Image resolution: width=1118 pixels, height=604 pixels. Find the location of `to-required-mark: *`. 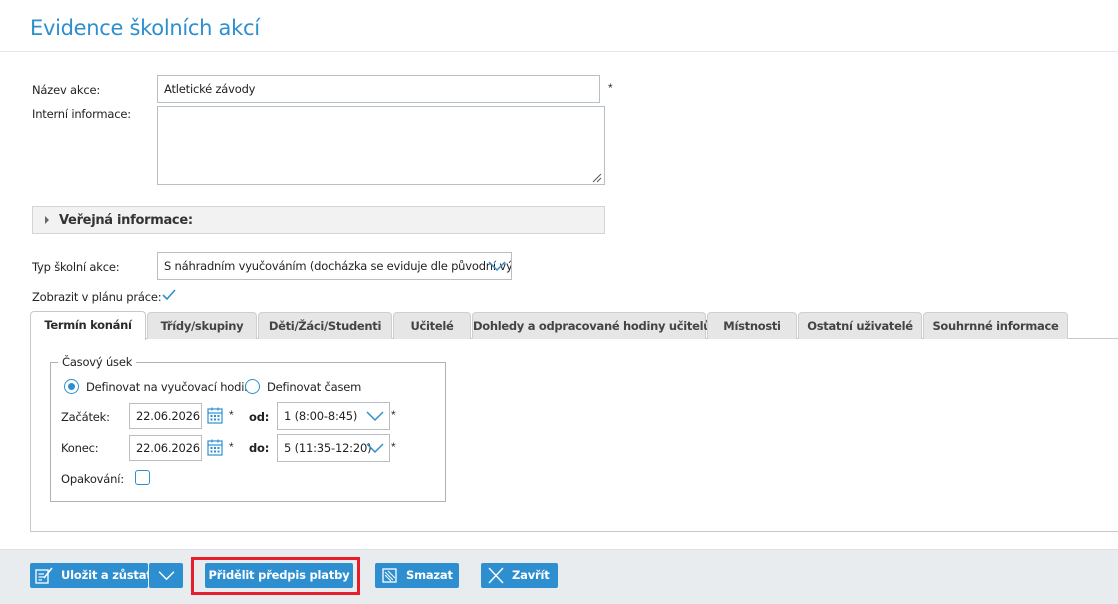

to-required-mark: * is located at coordinates (393, 447).